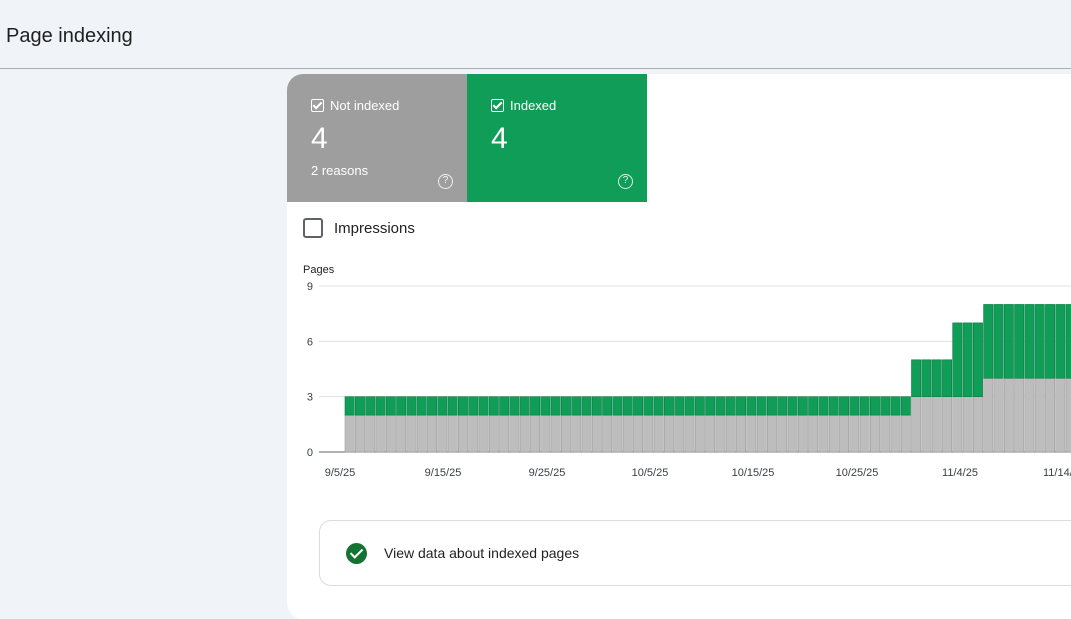 The image size is (1071, 619). What do you see at coordinates (313, 228) in the screenshot?
I see `checkbox-unchecked-icon` at bounding box center [313, 228].